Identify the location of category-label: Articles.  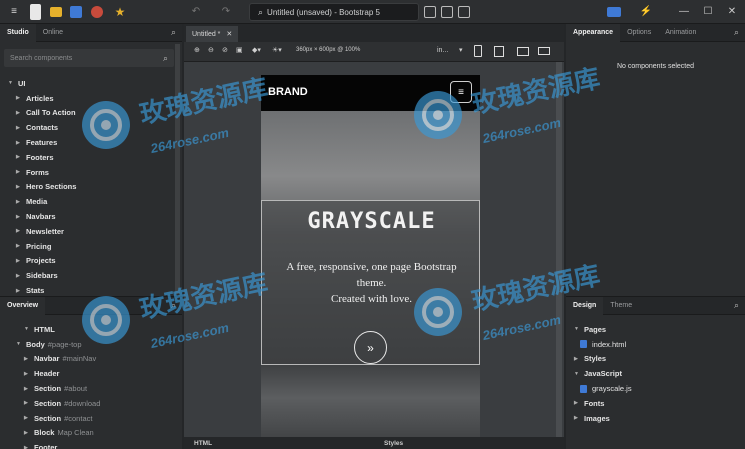
(40, 98).